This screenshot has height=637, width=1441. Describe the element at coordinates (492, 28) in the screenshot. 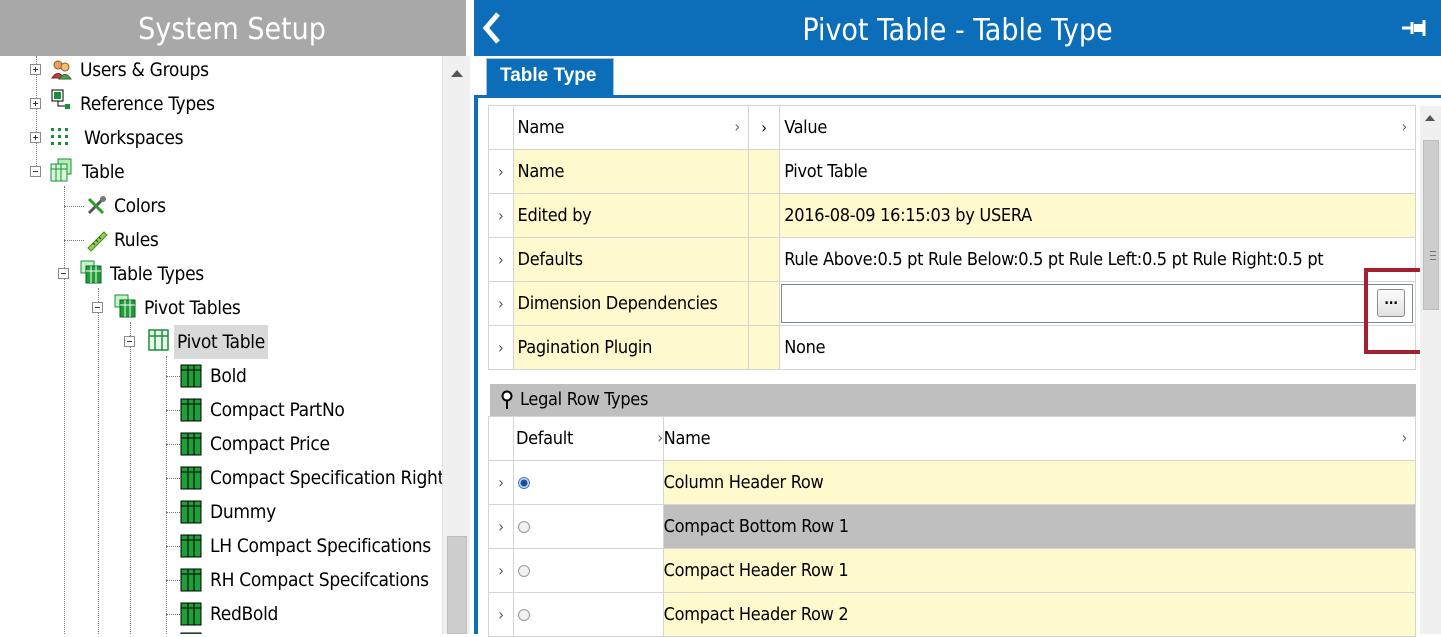

I see `chevron-left-icon` at that location.